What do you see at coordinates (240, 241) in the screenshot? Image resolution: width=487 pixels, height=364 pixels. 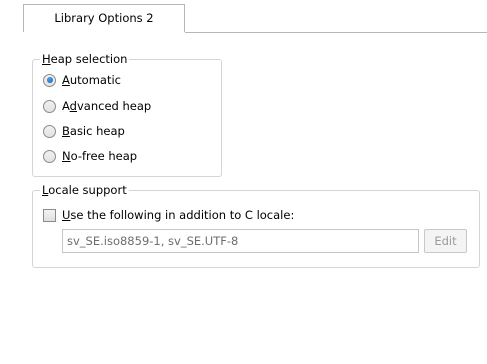 I see `locale-list-input: sv_SE.iso8859-1, sv_SE.UTF-8` at bounding box center [240, 241].